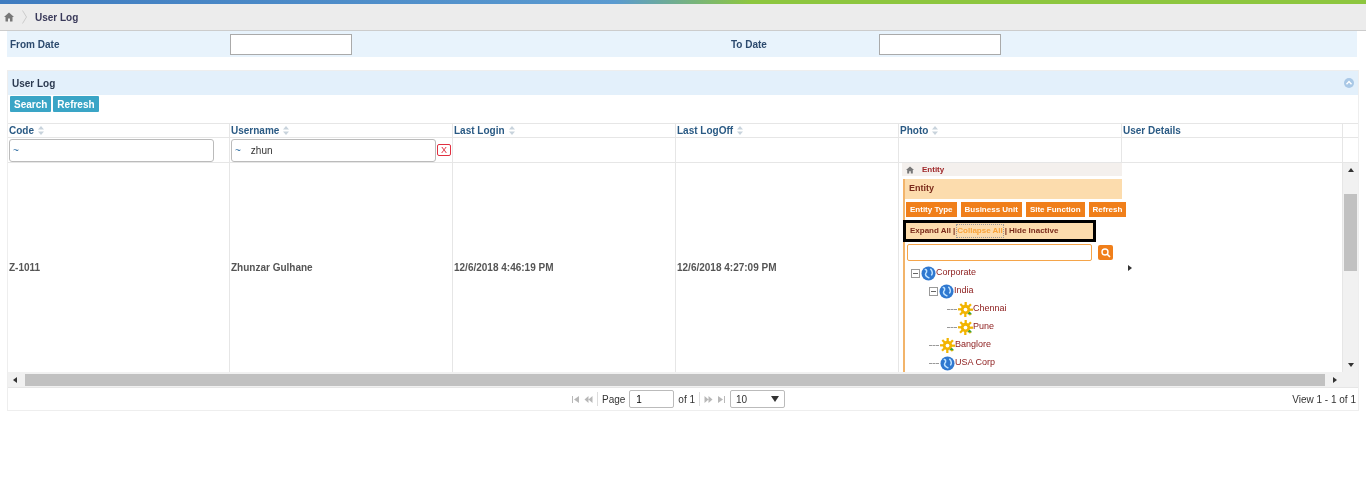 The width and height of the screenshot is (1366, 499). Describe the element at coordinates (57, 17) in the screenshot. I see `page-title: User Log` at that location.